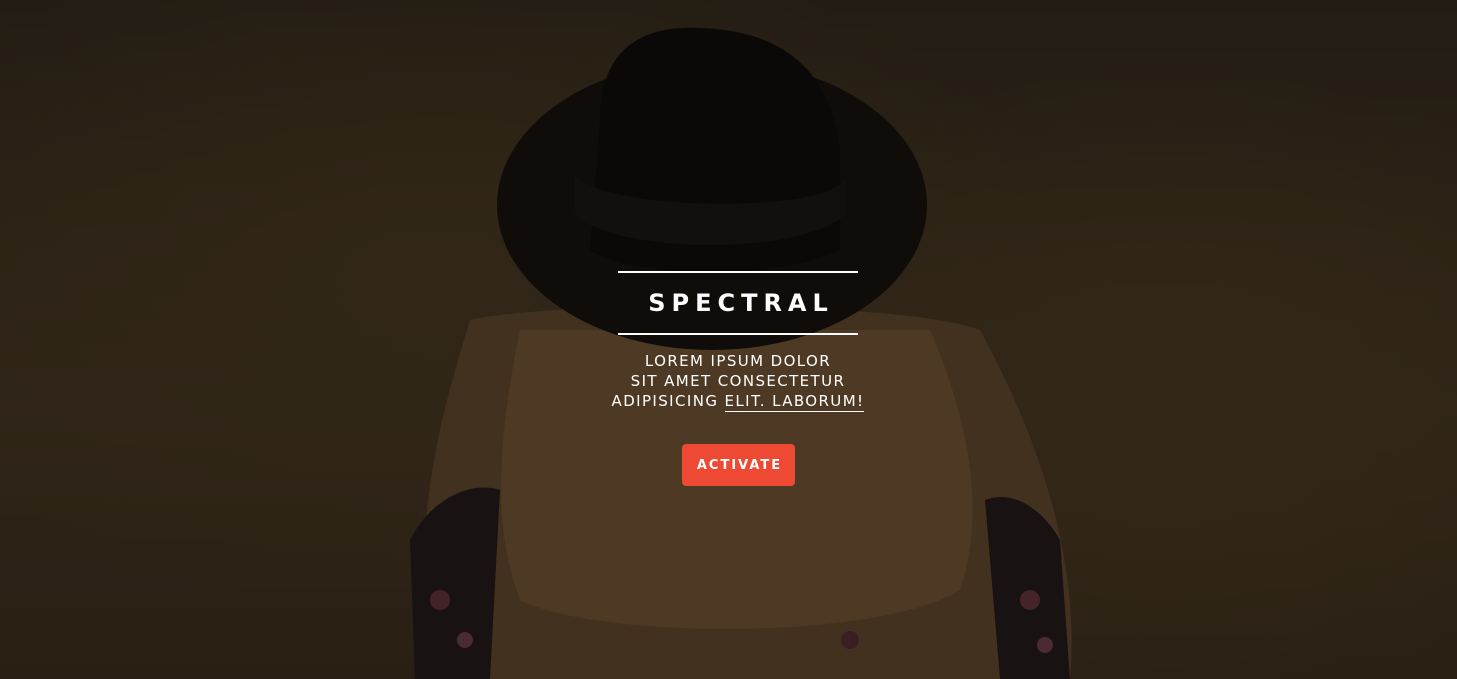  Describe the element at coordinates (794, 402) in the screenshot. I see `subtitle-link: ELIT. LABORUM!` at that location.